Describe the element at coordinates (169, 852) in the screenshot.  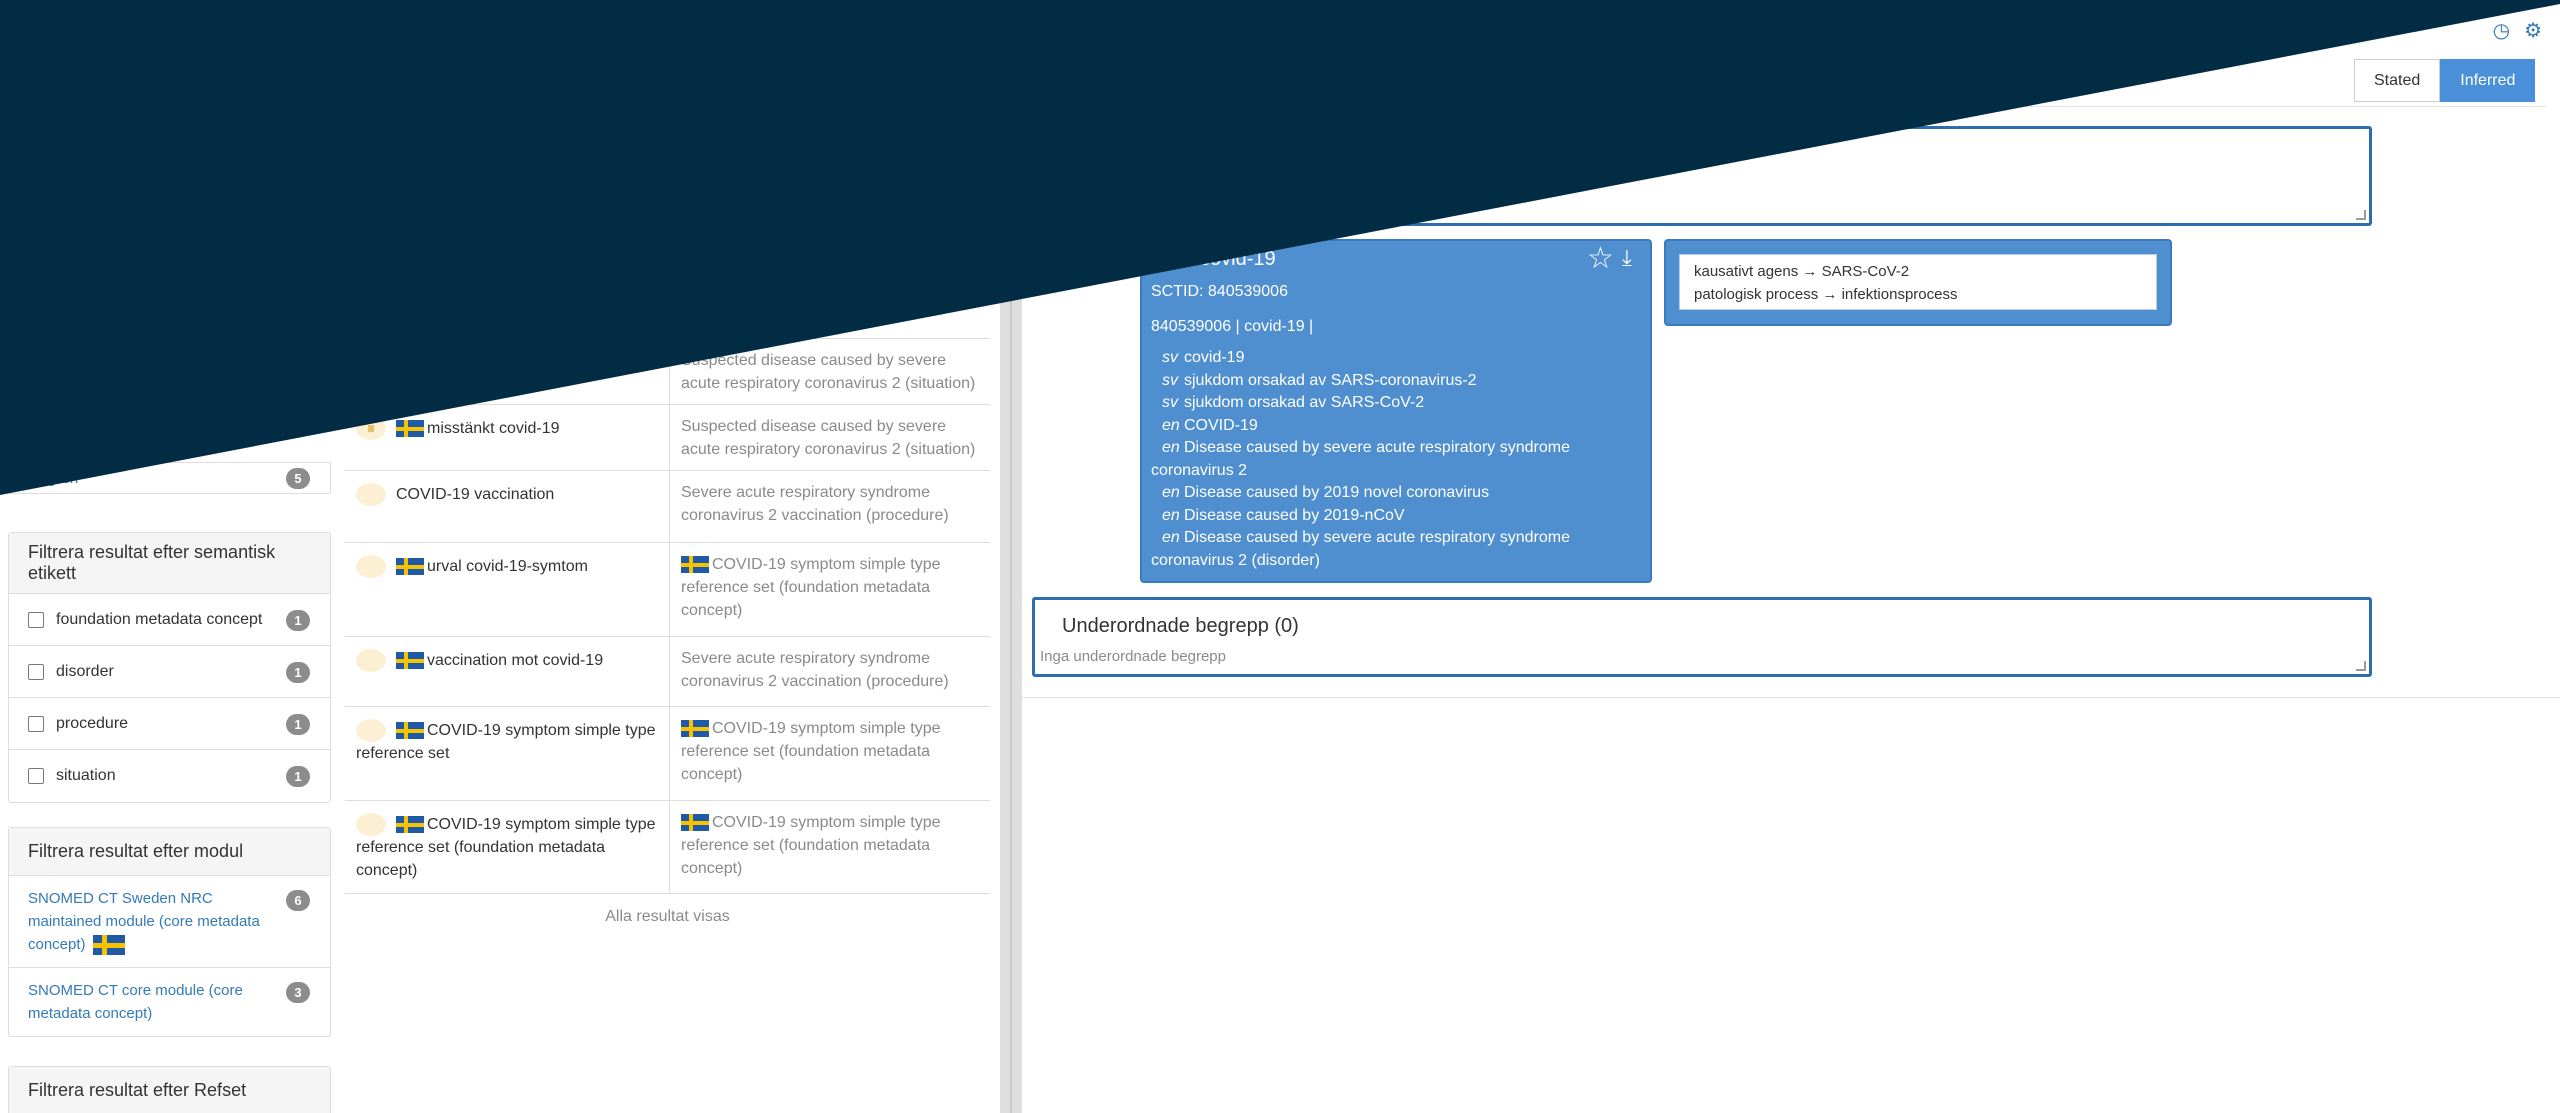
I see `module-filter-heading: Filtrera resultat efter modul` at that location.